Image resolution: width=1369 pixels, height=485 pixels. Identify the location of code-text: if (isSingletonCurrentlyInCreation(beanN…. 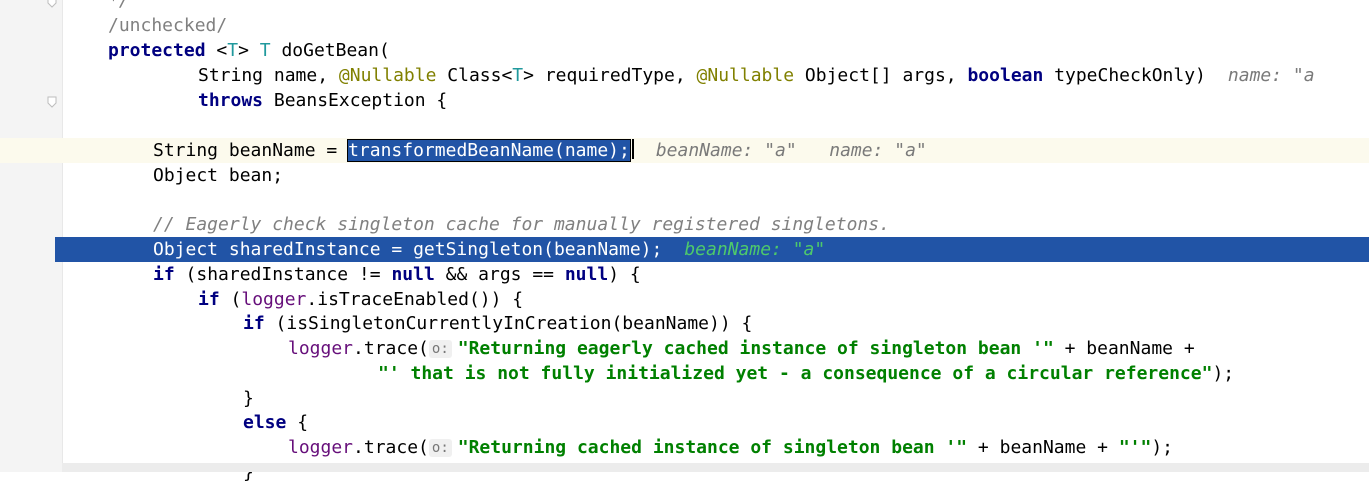
(497, 323).